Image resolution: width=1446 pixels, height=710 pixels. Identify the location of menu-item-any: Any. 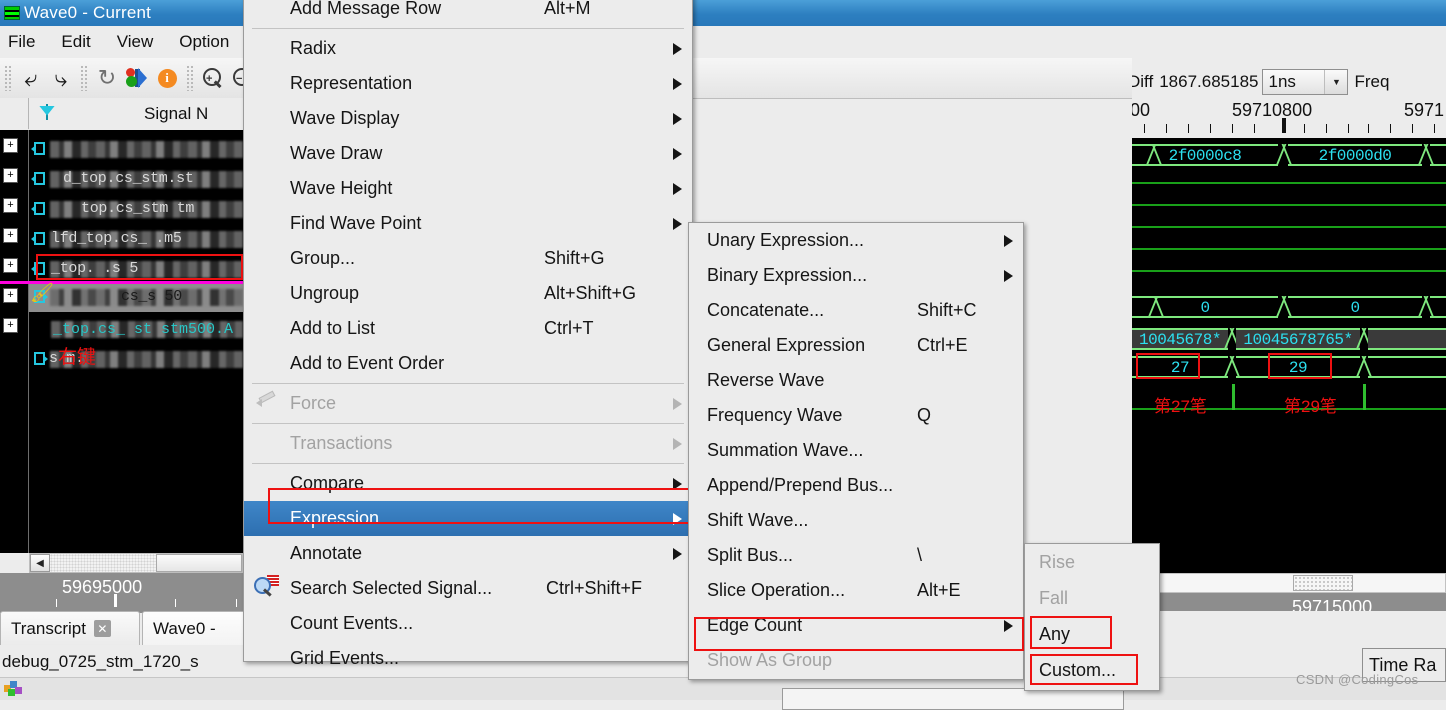
(1092, 634).